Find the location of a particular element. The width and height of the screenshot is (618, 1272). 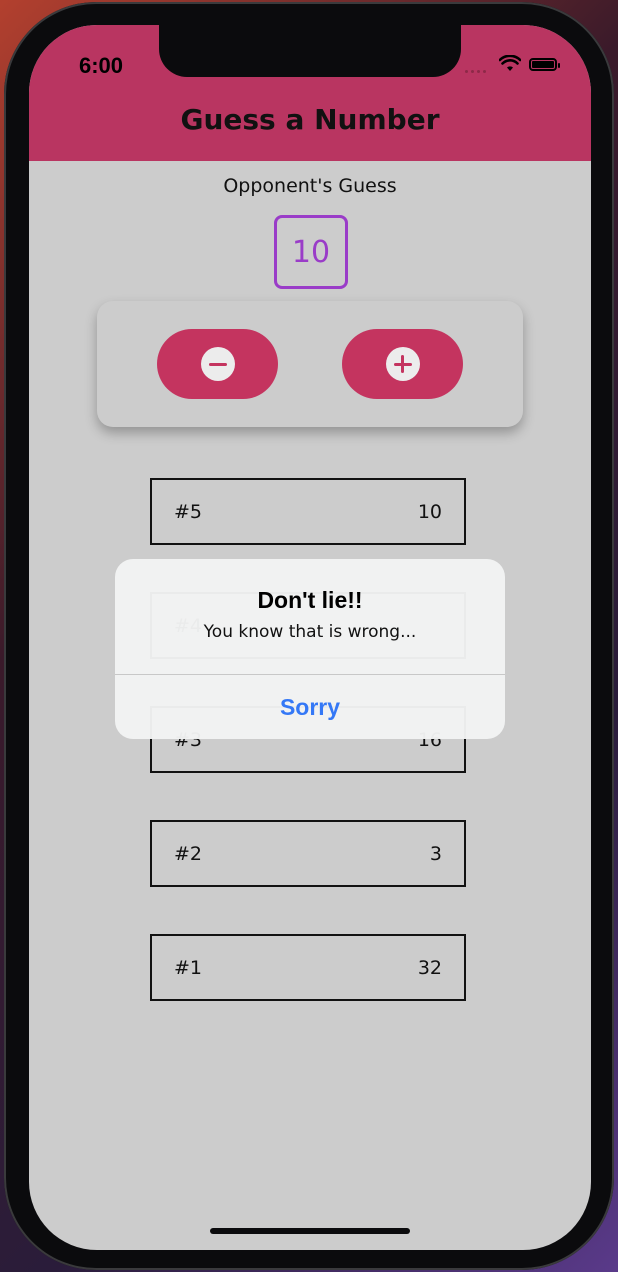

alert-title: Don't lie!! is located at coordinates (310, 600).